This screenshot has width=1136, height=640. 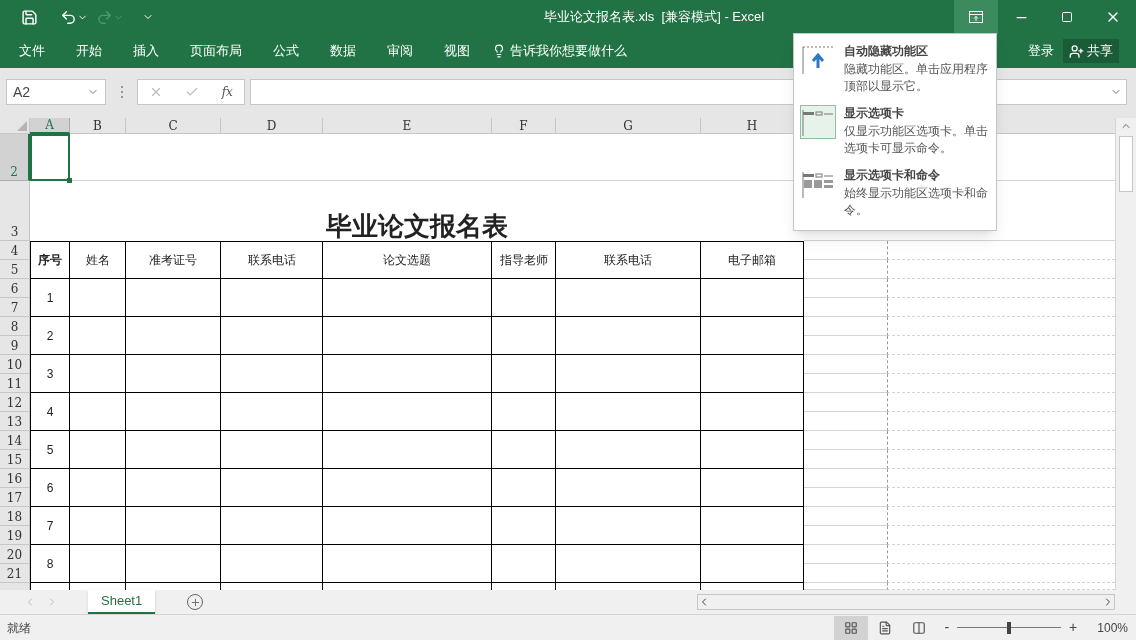 What do you see at coordinates (98, 260) in the screenshot?
I see `table-header-cell: 姓名` at bounding box center [98, 260].